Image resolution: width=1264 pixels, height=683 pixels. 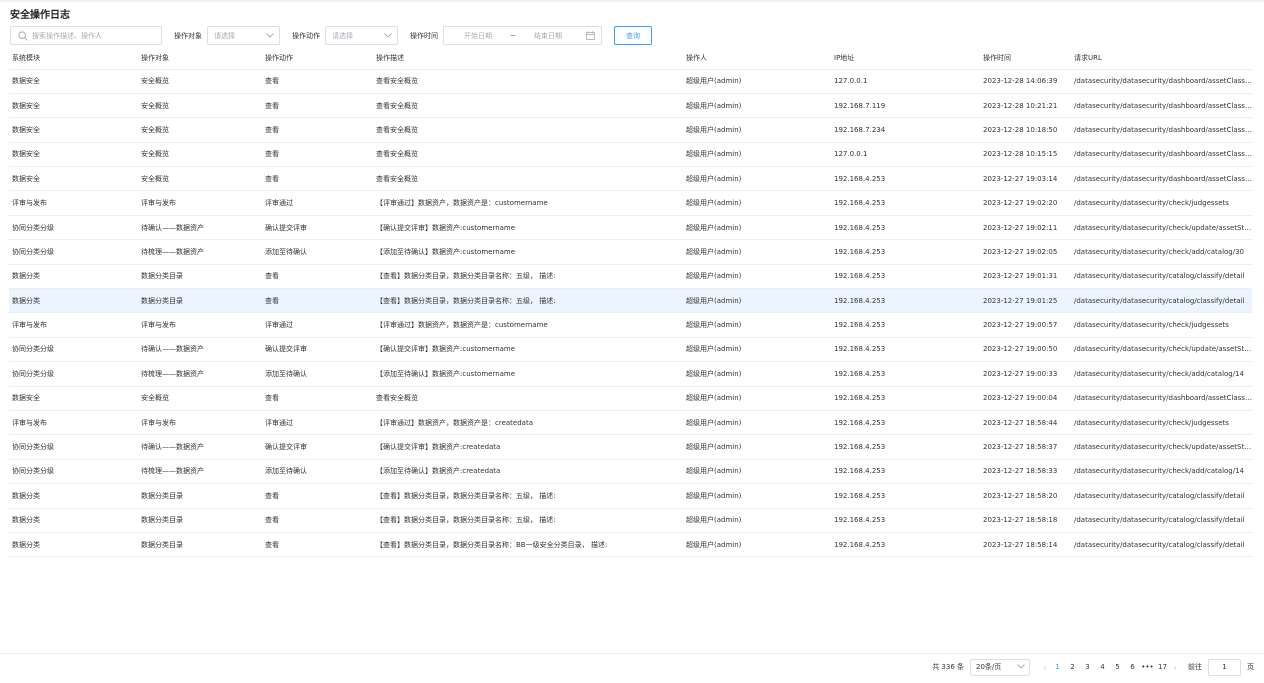 What do you see at coordinates (1147, 667) in the screenshot?
I see `page-ellipsis: •••` at bounding box center [1147, 667].